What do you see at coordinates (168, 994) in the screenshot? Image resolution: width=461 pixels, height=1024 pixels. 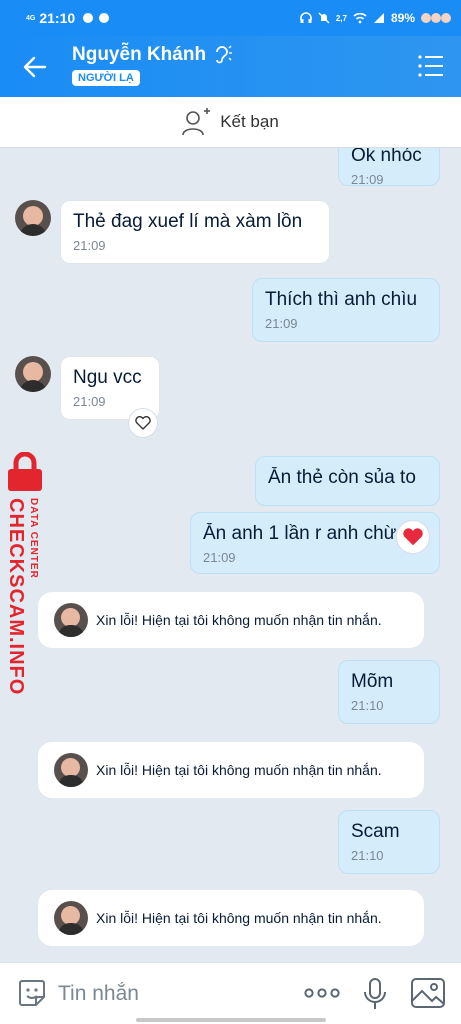 I see `message-input` at bounding box center [168, 994].